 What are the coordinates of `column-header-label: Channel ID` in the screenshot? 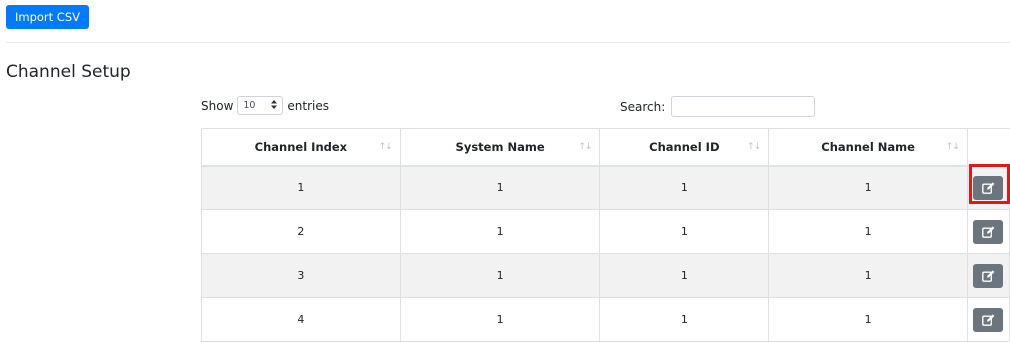 It's located at (684, 146).